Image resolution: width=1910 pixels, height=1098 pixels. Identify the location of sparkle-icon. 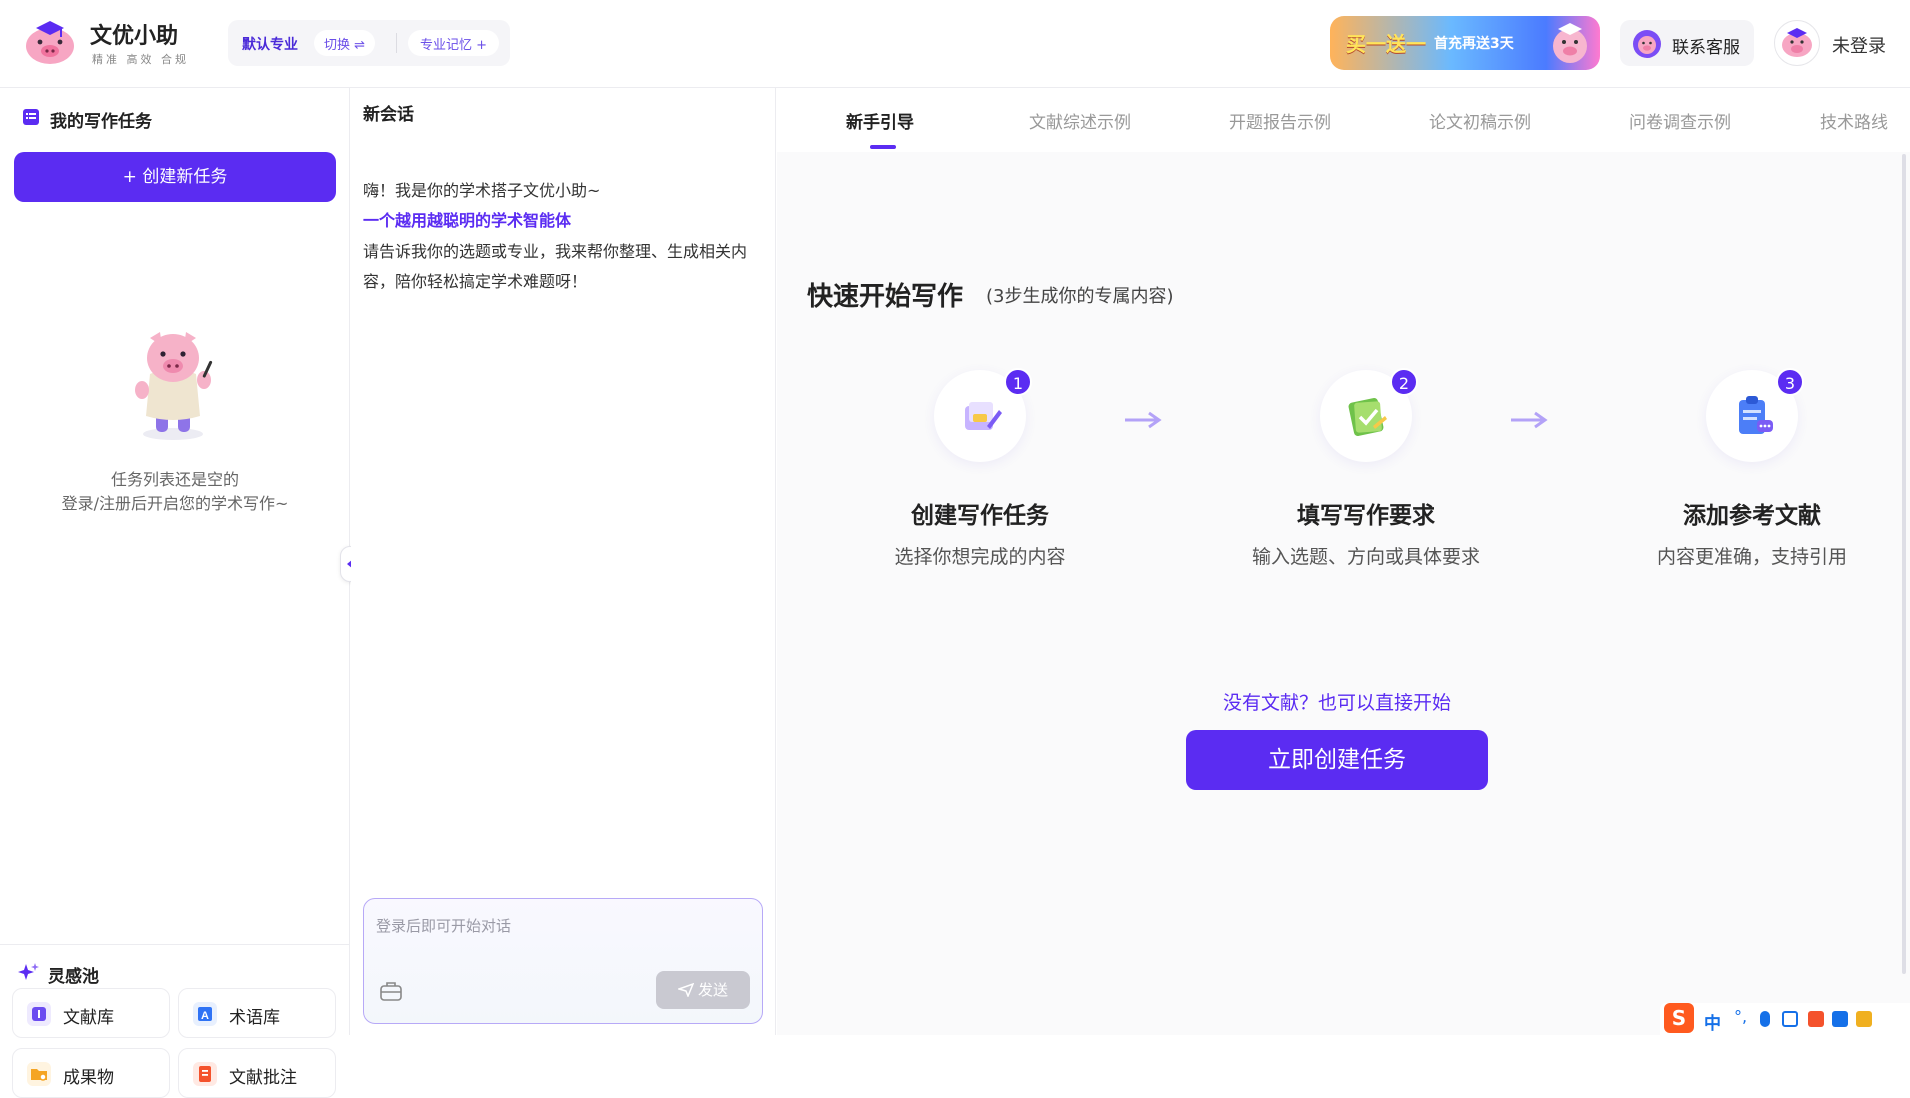
(28, 971).